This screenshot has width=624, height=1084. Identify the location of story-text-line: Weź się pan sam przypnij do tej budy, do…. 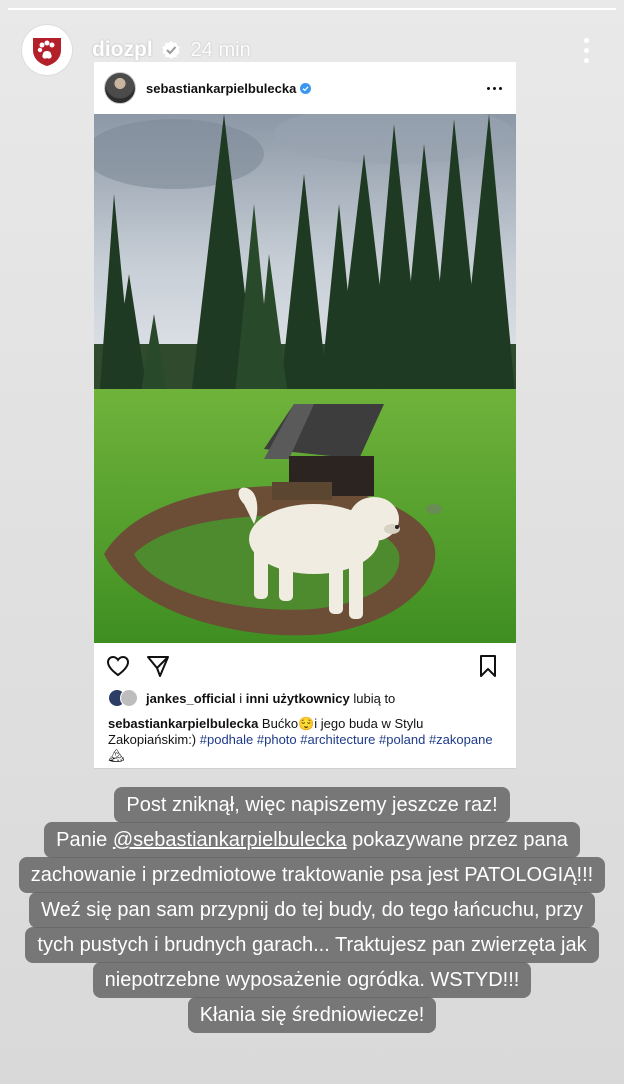
(312, 910).